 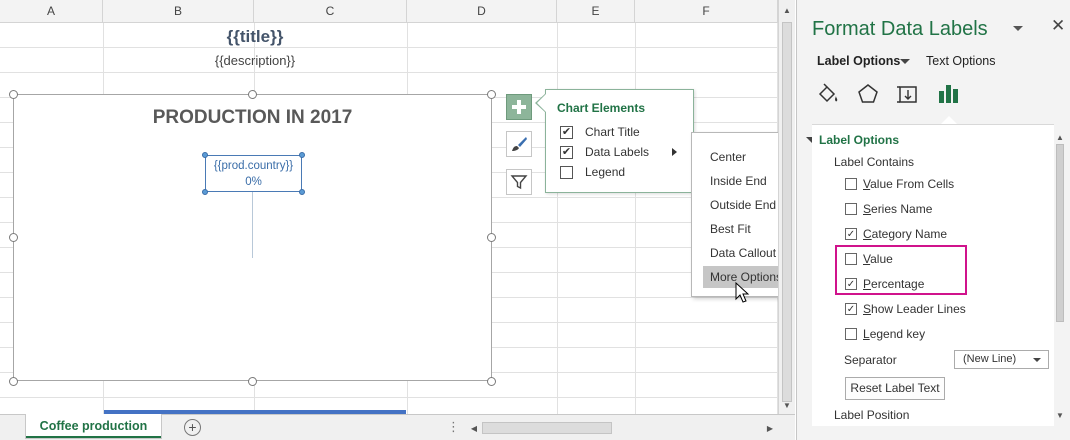 I want to click on chevron-down-icon, so click(x=905, y=61).